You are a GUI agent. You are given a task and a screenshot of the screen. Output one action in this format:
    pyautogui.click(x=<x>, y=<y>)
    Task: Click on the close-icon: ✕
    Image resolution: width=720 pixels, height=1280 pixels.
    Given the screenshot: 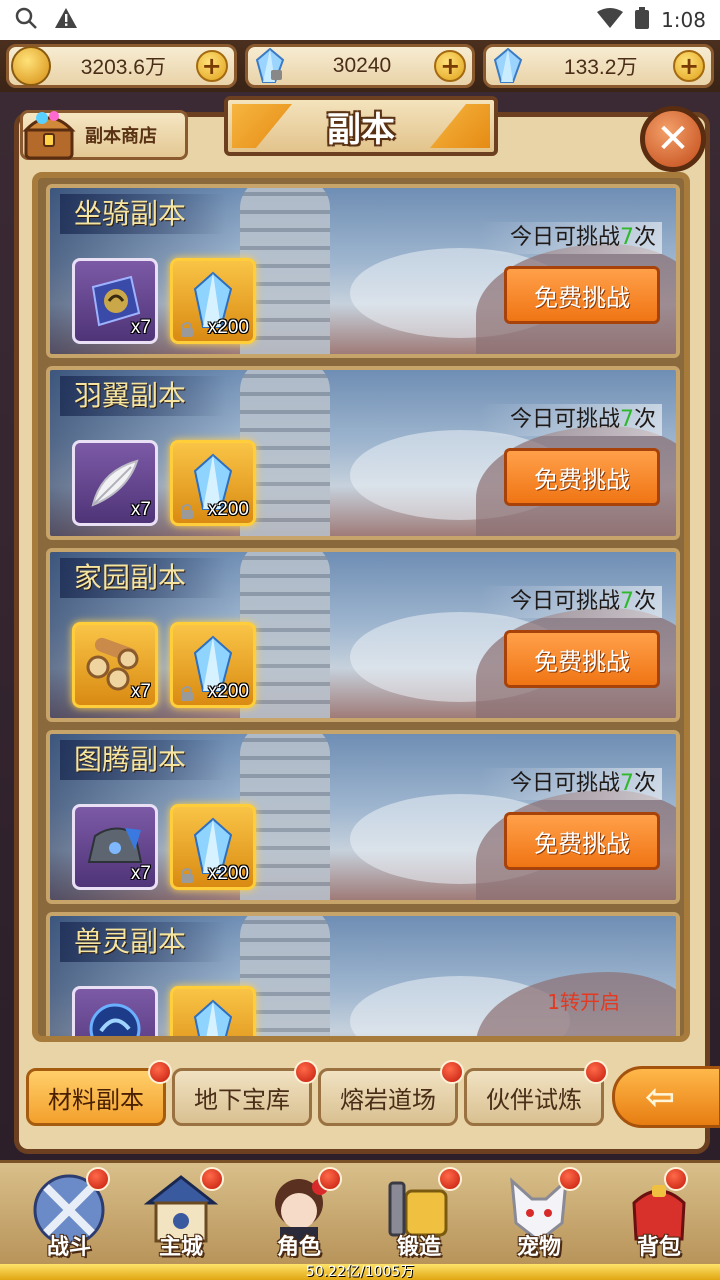 What is the action you would take?
    pyautogui.click(x=673, y=139)
    